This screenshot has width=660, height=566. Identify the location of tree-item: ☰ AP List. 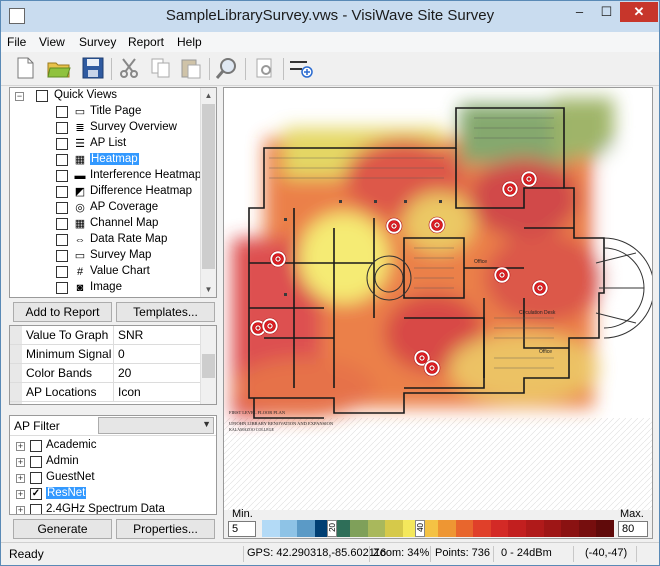
(105, 144).